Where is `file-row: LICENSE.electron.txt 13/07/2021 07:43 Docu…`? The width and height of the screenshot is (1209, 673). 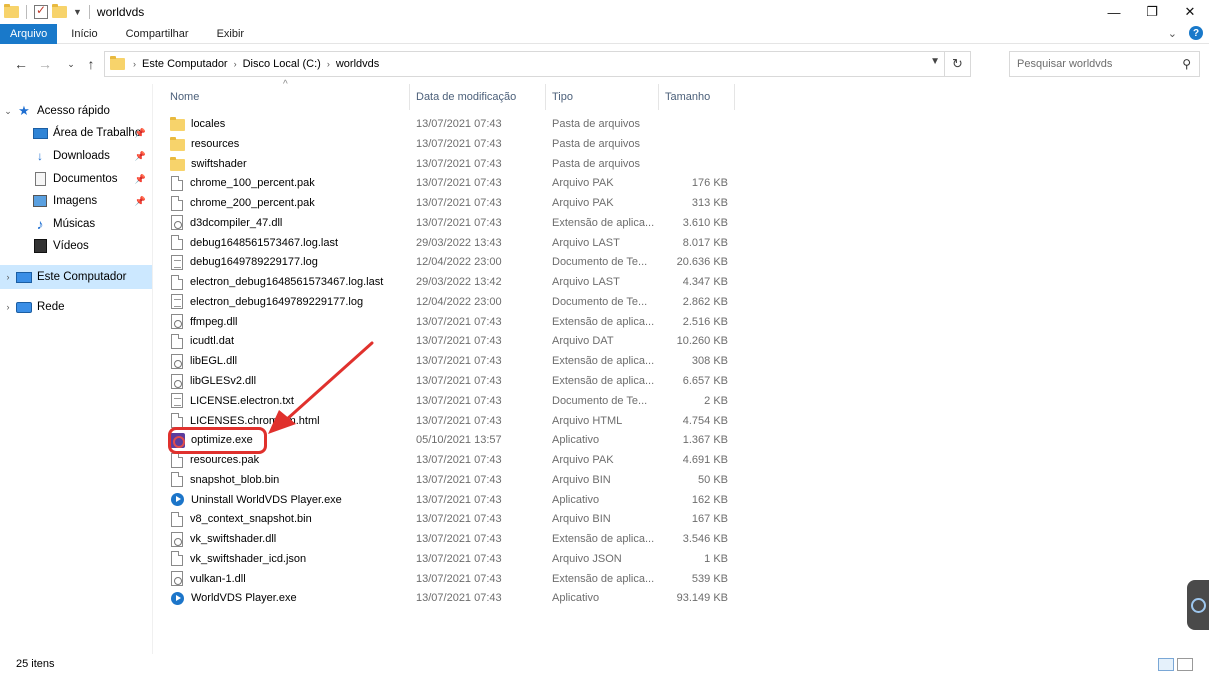 file-row: LICENSE.electron.txt 13/07/2021 07:43 Docu… is located at coordinates (454, 401).